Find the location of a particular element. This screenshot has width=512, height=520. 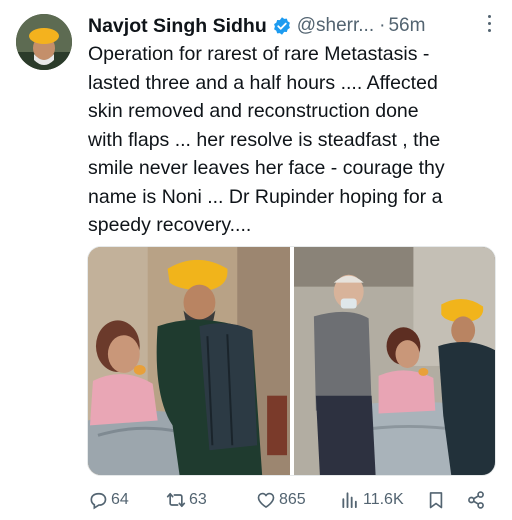

reply-button: 64 is located at coordinates (108, 500).